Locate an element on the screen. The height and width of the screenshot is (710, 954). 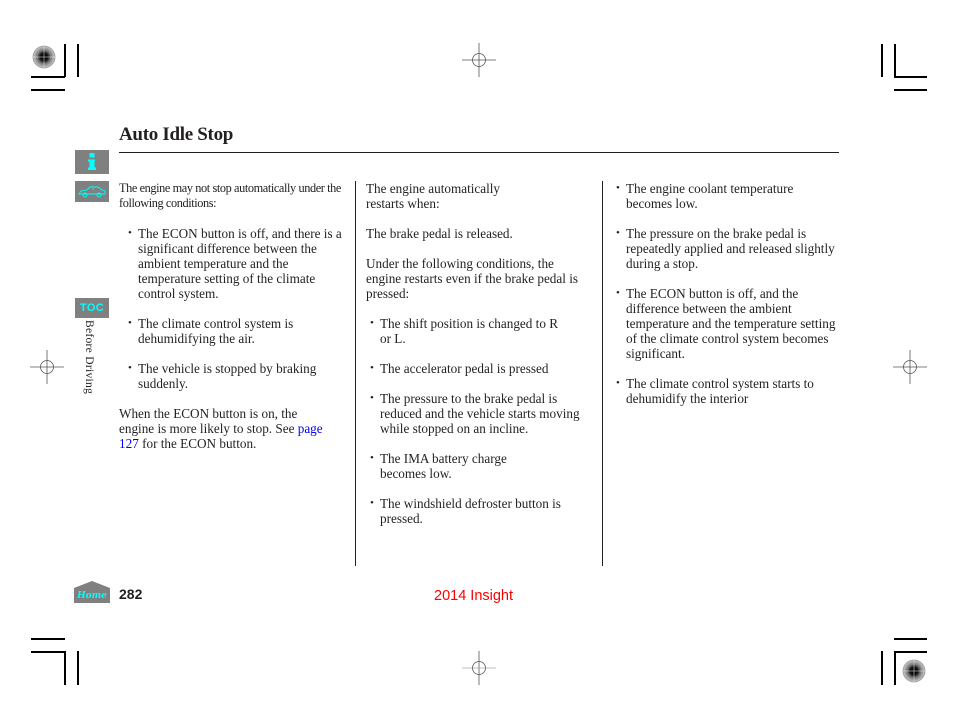
econ-note-text-end: for the ECON button. is located at coordinates (199, 443).